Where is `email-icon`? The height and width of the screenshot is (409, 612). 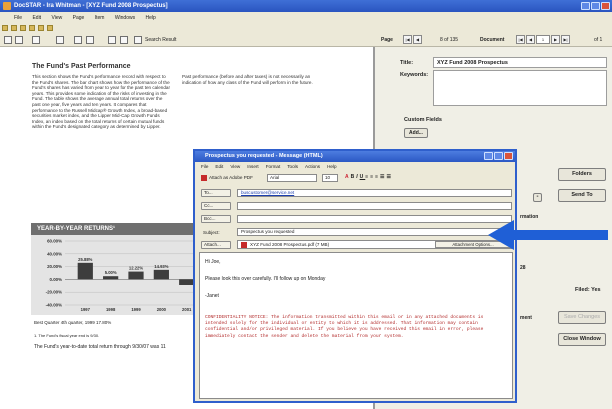 email-icon is located at coordinates (112, 40).